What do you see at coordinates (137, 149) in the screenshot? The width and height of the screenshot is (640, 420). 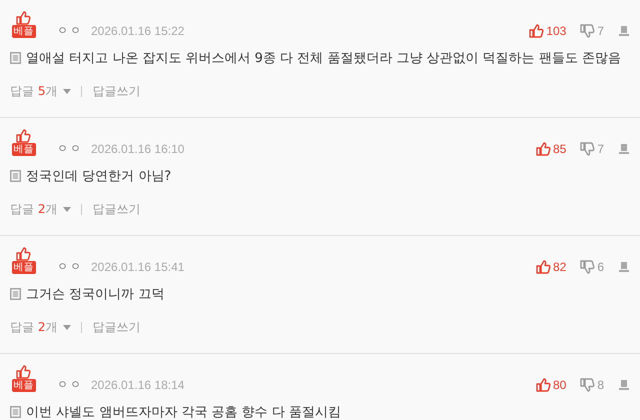 I see `comment-date: 2026.01.16 16:10` at bounding box center [137, 149].